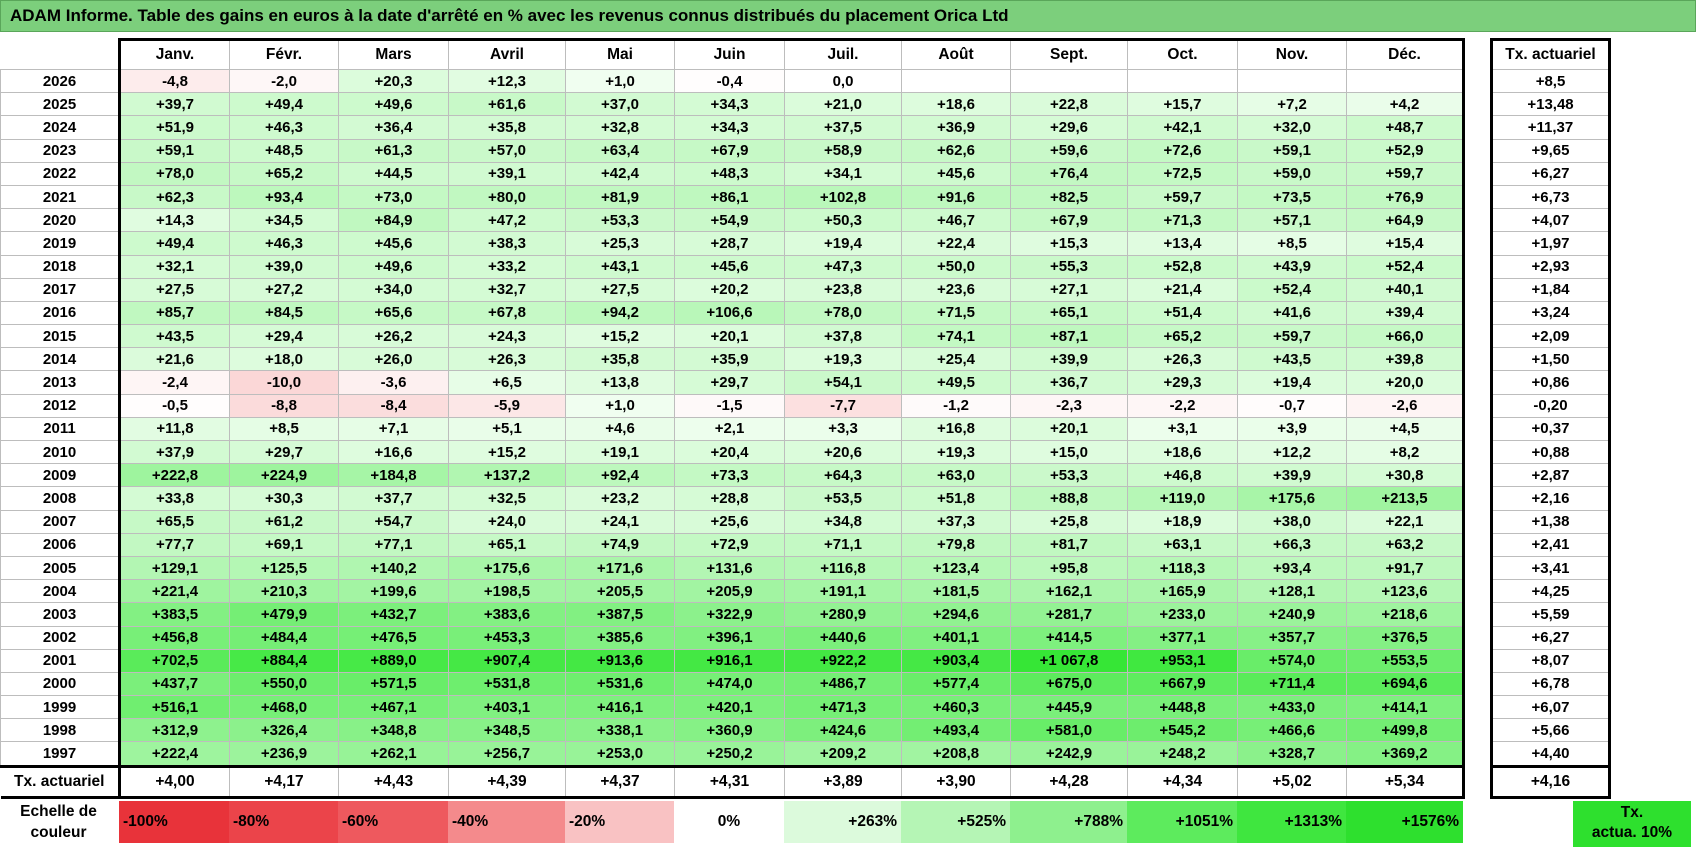  What do you see at coordinates (1069, 568) in the screenshot?
I see `value-cell: +95,8` at bounding box center [1069, 568].